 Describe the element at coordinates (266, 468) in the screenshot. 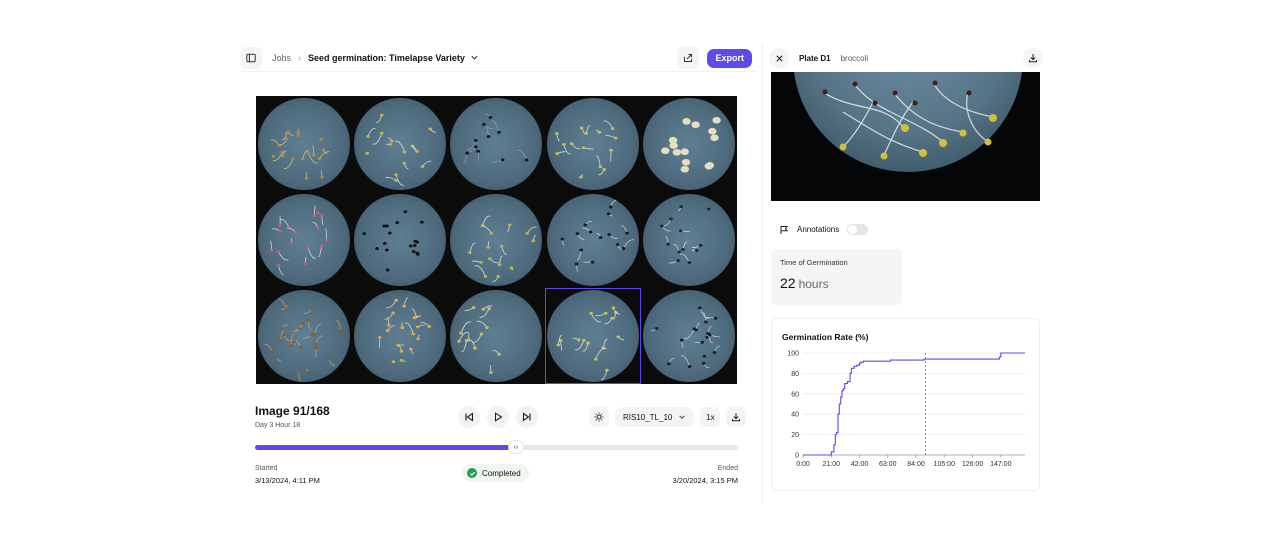

I see `started-label: Started` at that location.